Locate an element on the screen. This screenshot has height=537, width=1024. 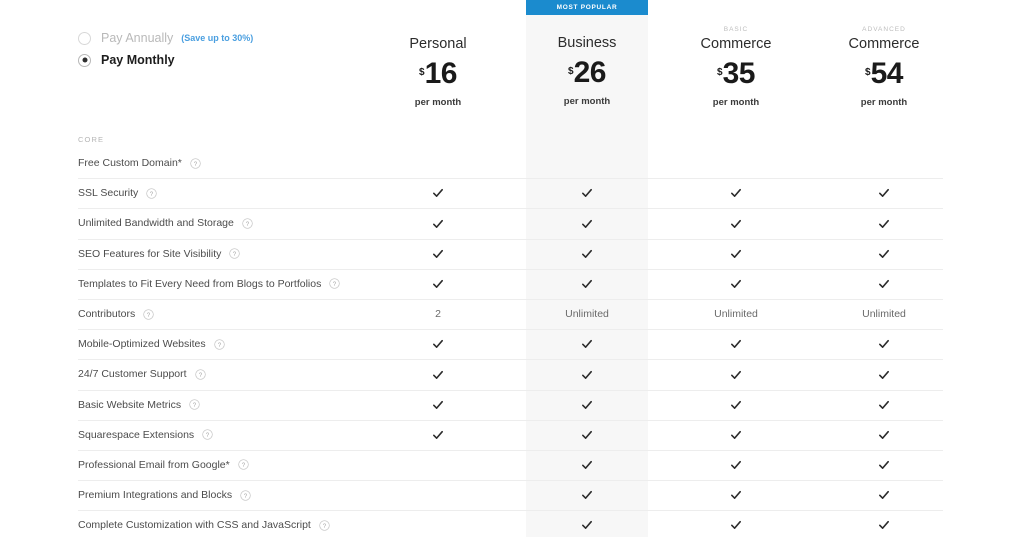
plan-column-1: Business $26 per month is located at coordinates (587, 65).